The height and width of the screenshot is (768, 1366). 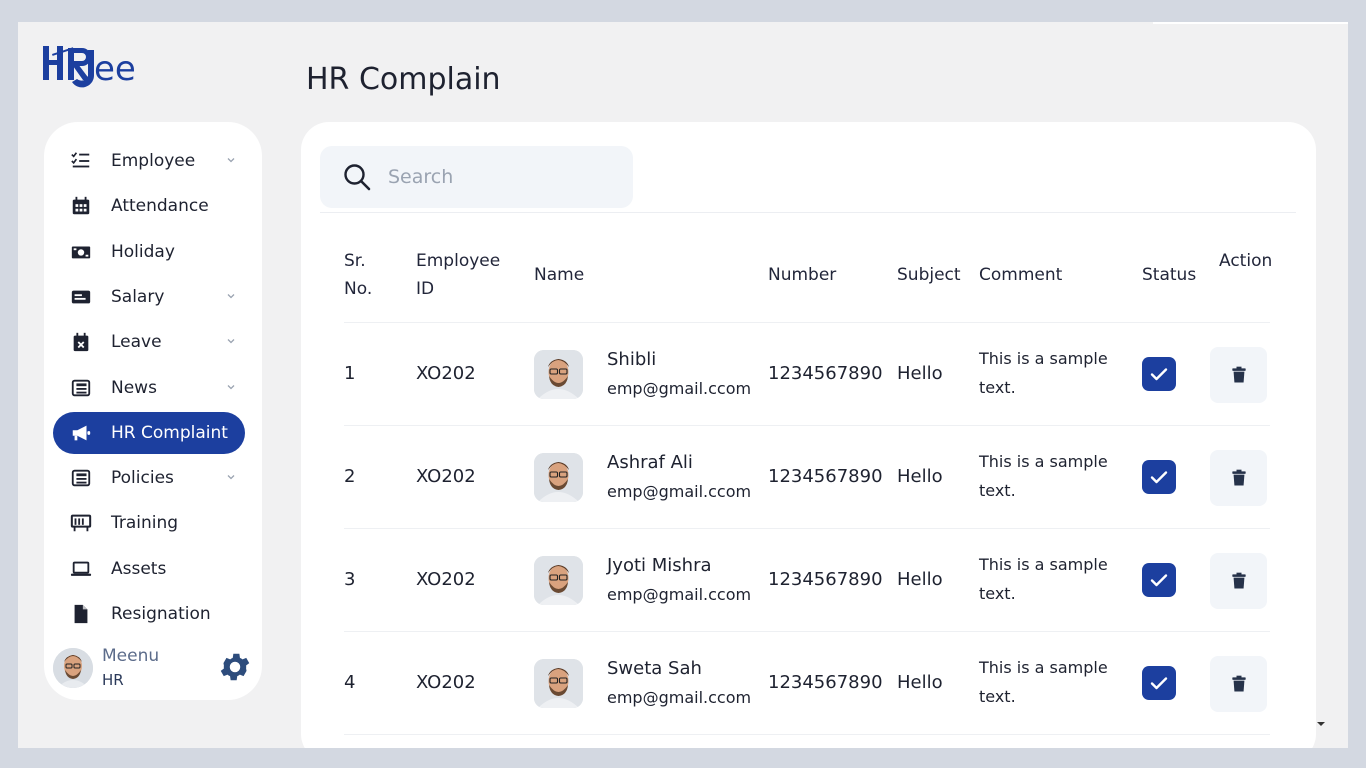 What do you see at coordinates (1021, 275) in the screenshot?
I see `header-comment: Comment` at bounding box center [1021, 275].